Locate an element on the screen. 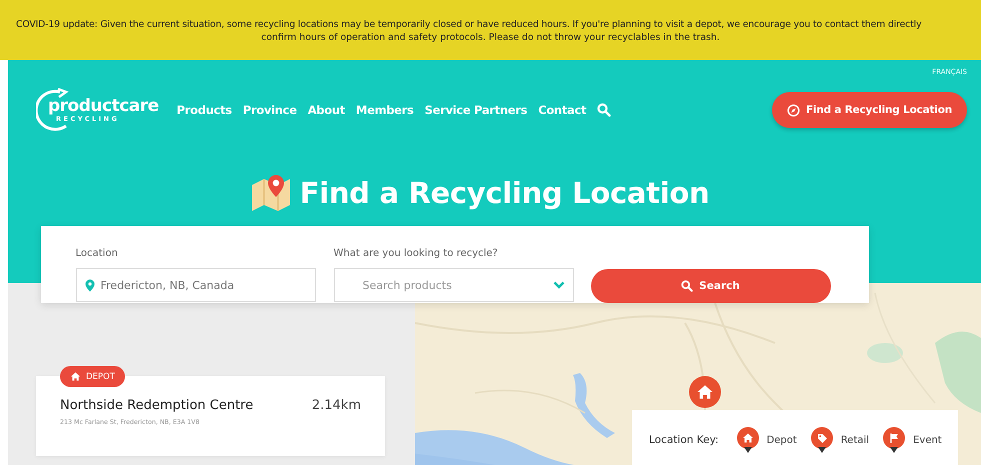 This screenshot has height=465, width=981. announcement-text: COVID-19 update: Given the current situation, some recycling locations may be temporarily closed or have reduced hours. If you're planning to visit a depot, we encourage you to contact them directly is located at coordinates (468, 24).